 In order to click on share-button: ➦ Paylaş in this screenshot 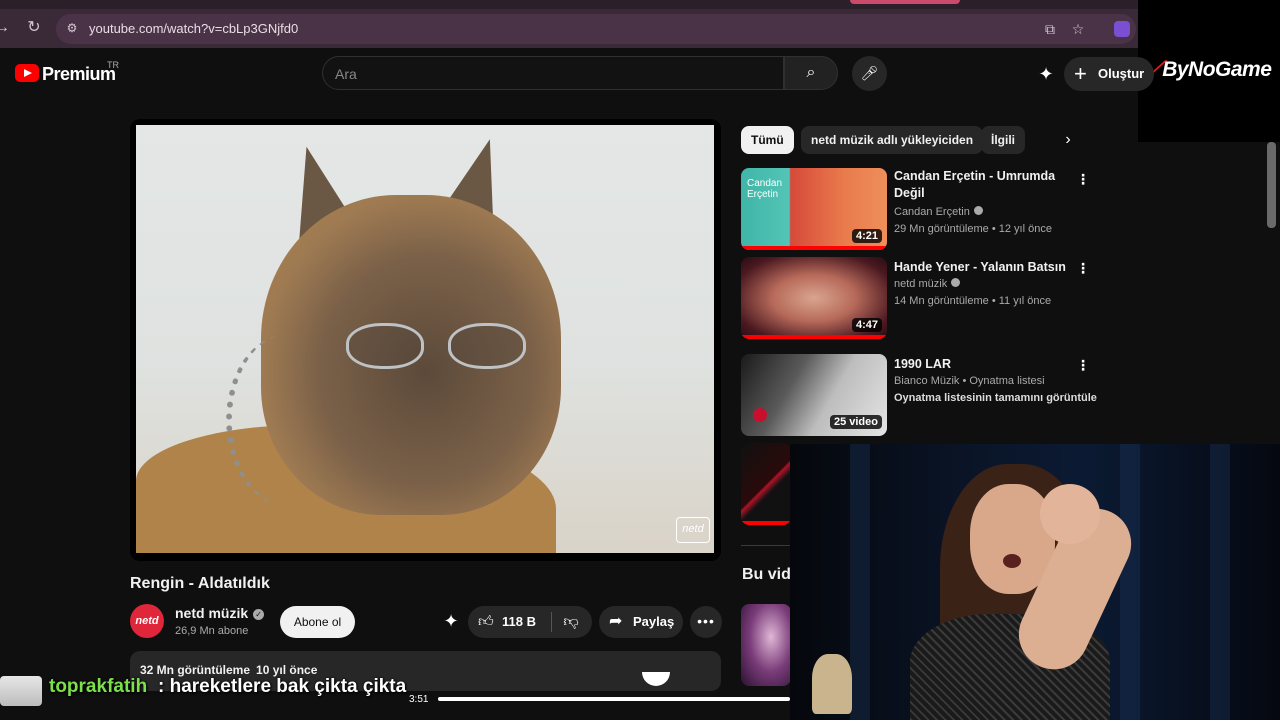, I will do `click(641, 622)`.